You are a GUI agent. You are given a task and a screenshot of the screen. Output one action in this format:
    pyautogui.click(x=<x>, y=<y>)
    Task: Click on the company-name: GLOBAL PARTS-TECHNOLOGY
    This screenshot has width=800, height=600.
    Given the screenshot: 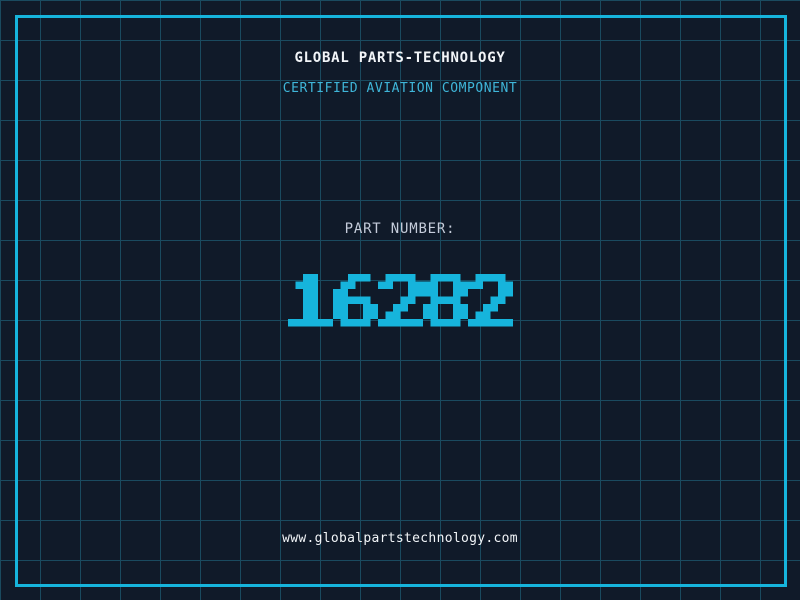 What is the action you would take?
    pyautogui.click(x=400, y=58)
    